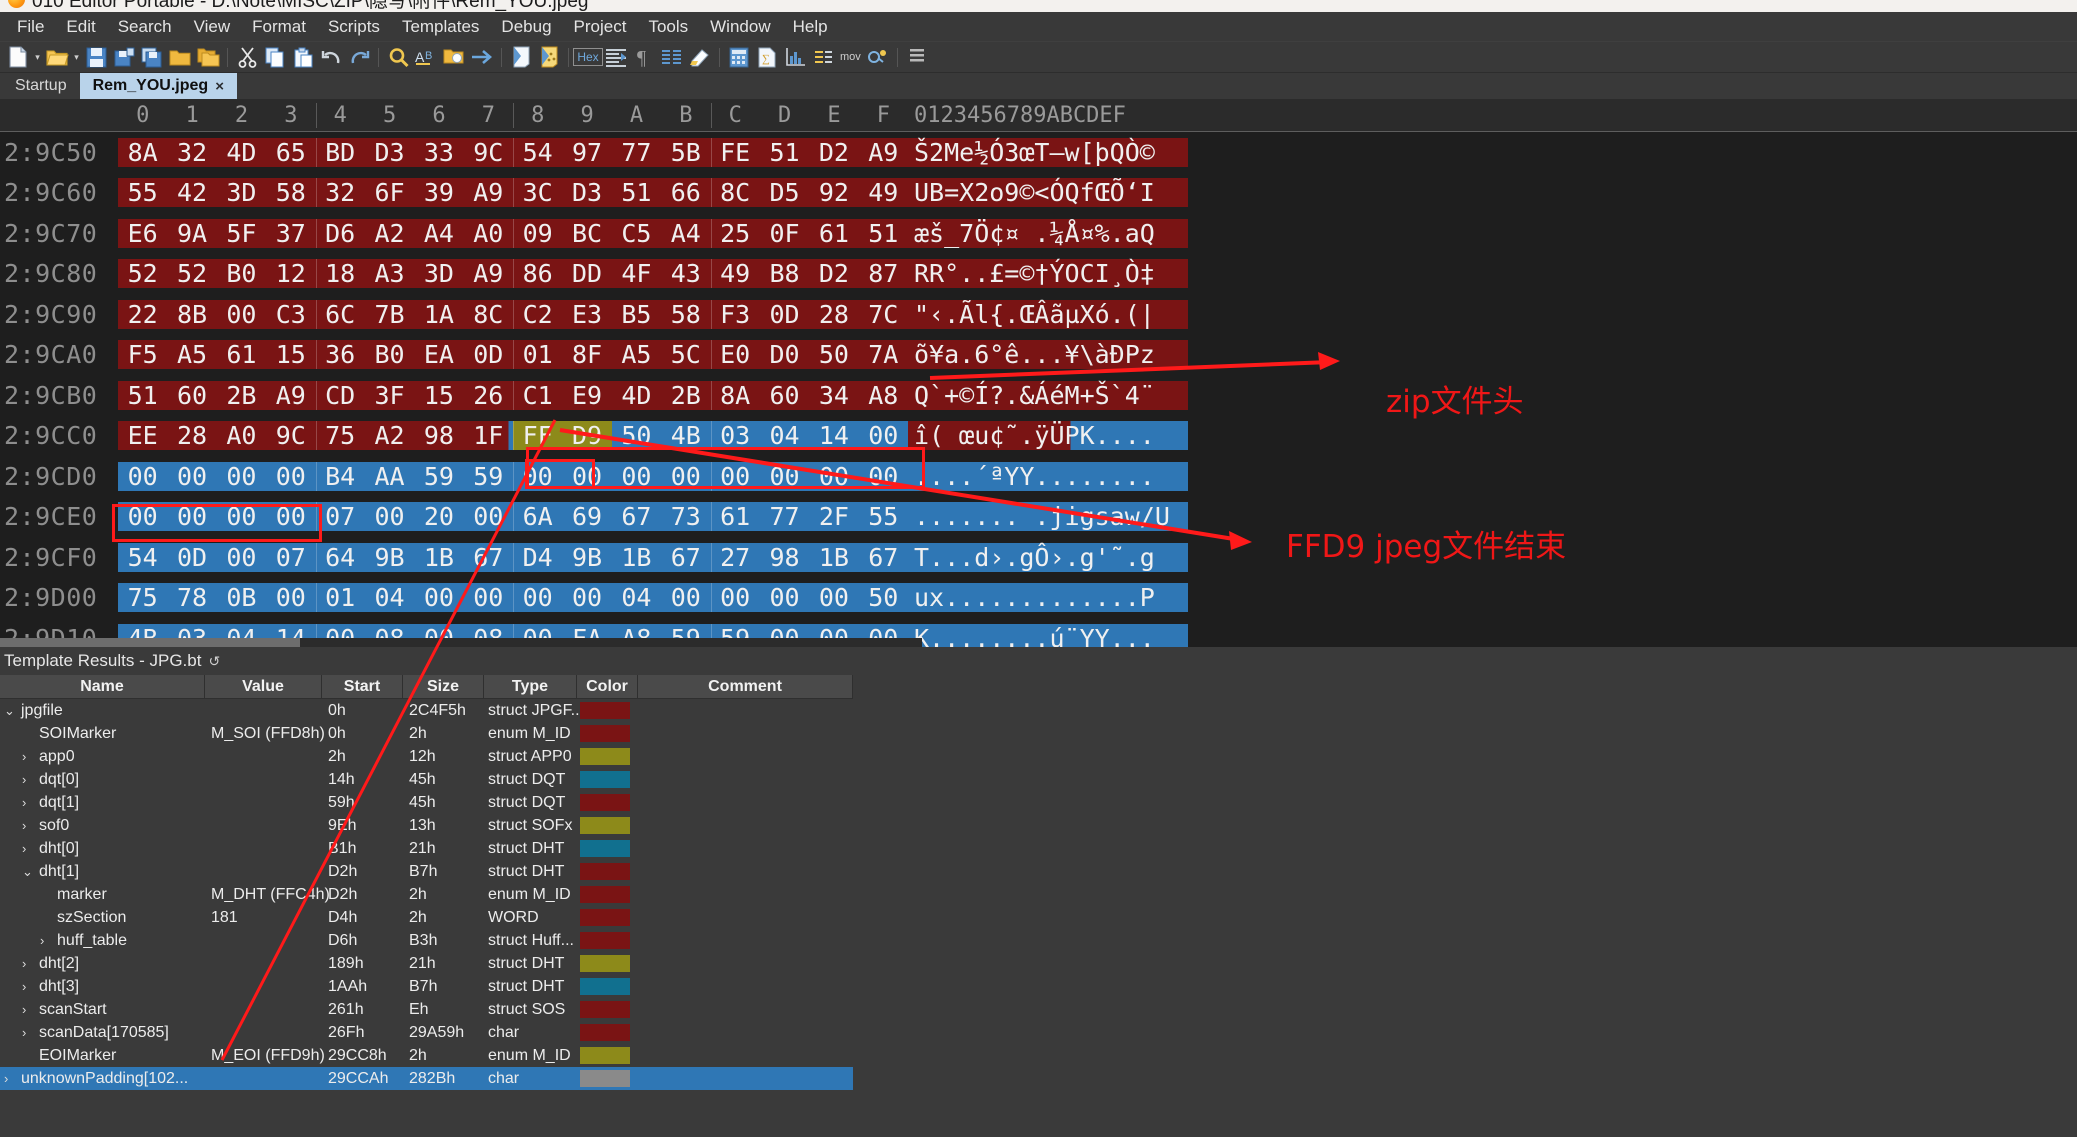  I want to click on hex-byte: E9, so click(586, 395).